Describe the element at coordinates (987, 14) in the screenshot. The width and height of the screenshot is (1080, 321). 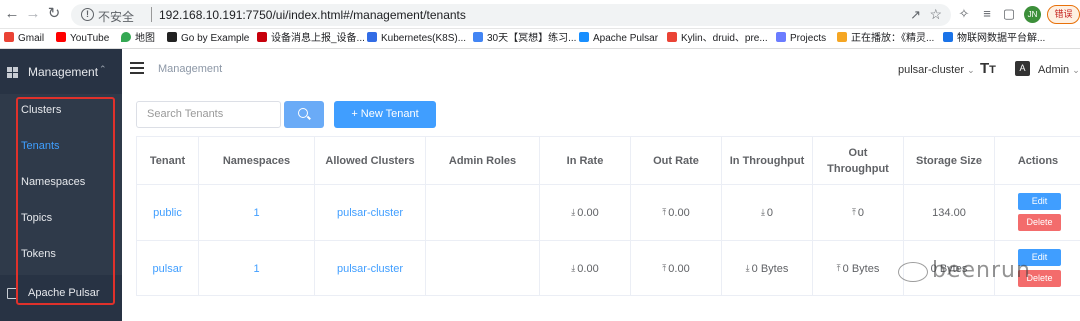
I see `reading-list-icon: ≡` at that location.